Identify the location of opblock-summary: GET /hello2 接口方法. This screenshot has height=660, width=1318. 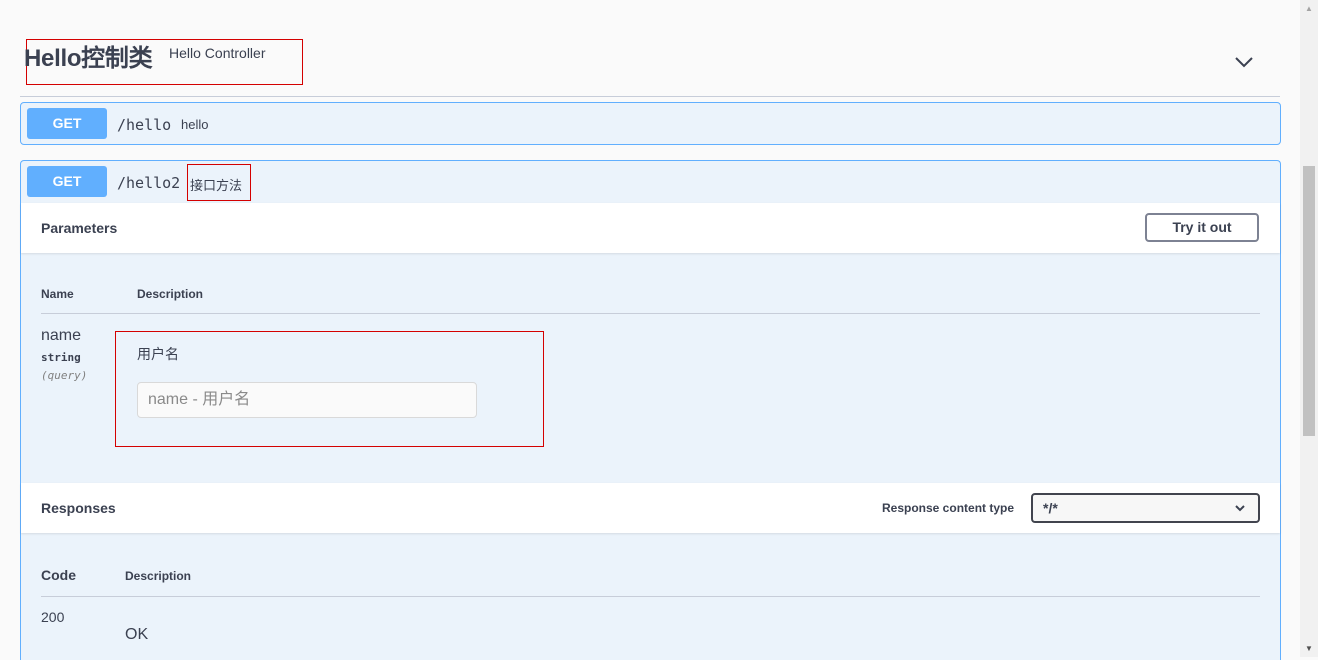
(650, 181).